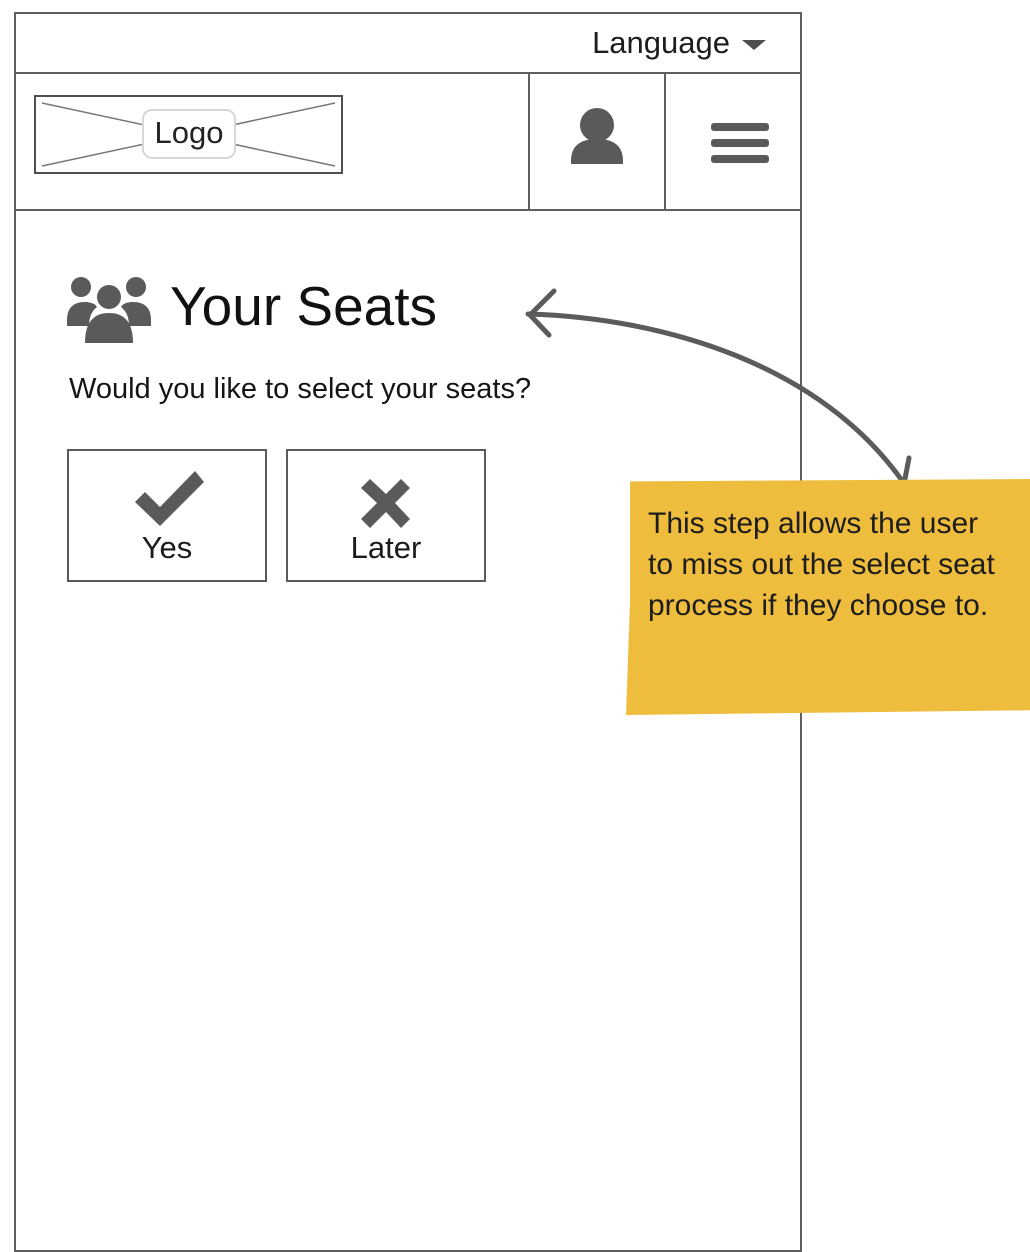 The image size is (1030, 1252). I want to click on language-dropdown: Language, so click(679, 42).